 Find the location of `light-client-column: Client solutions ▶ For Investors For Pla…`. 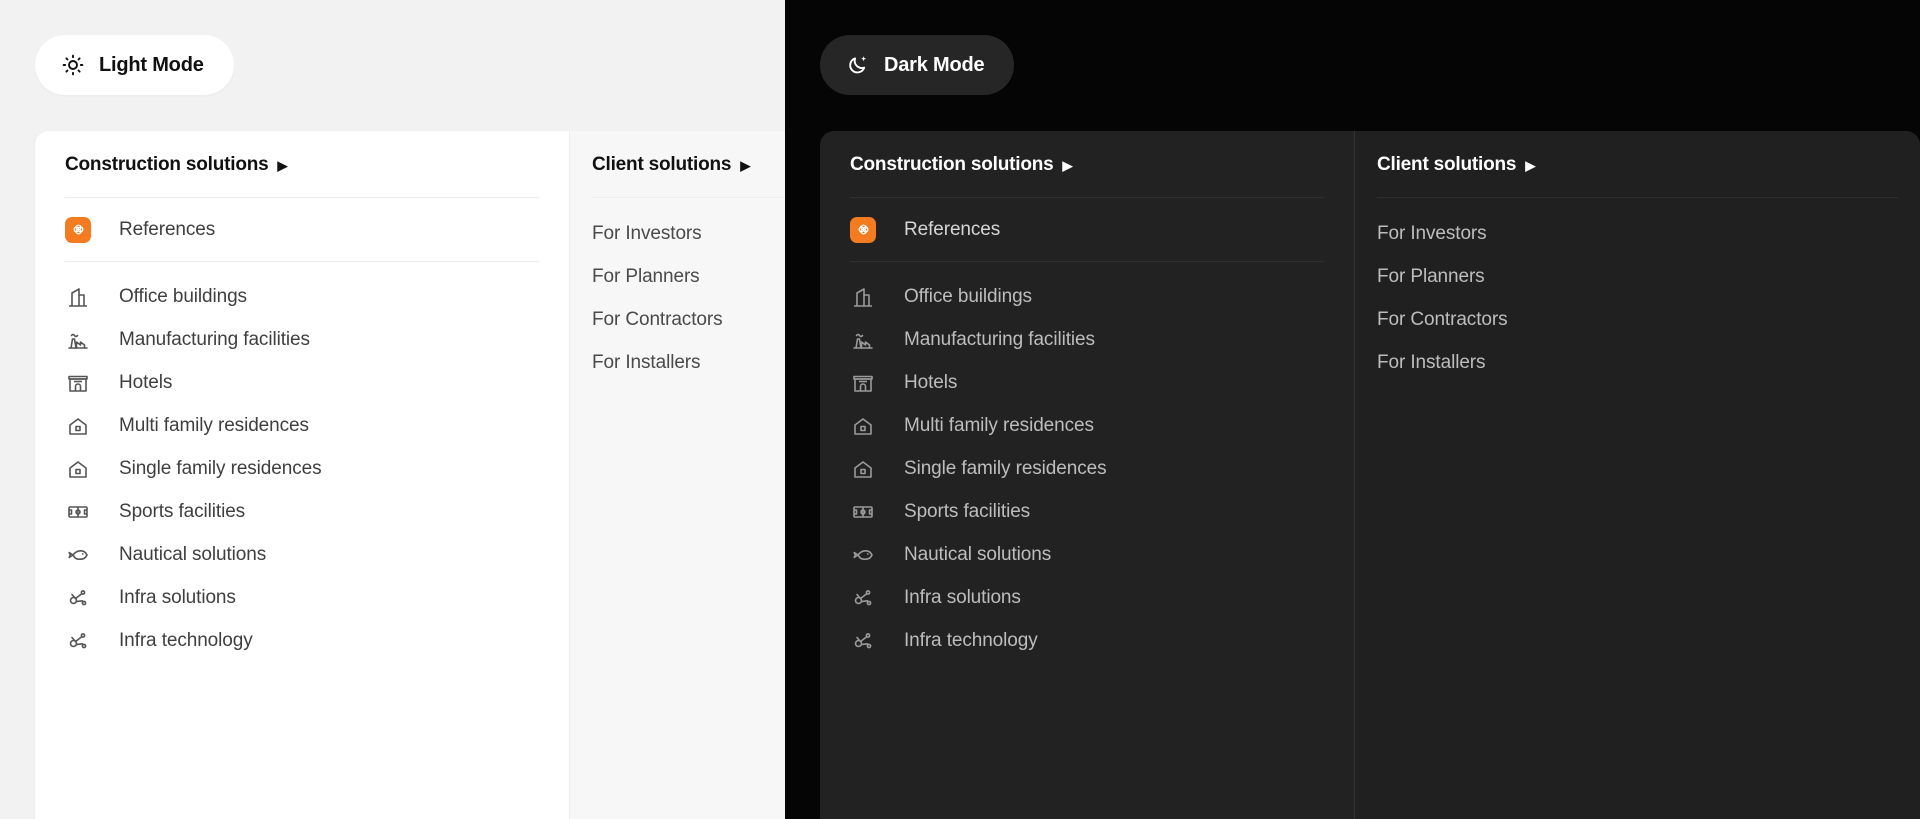

light-client-column: Client solutions ▶ For Investors For Pla… is located at coordinates (677, 475).